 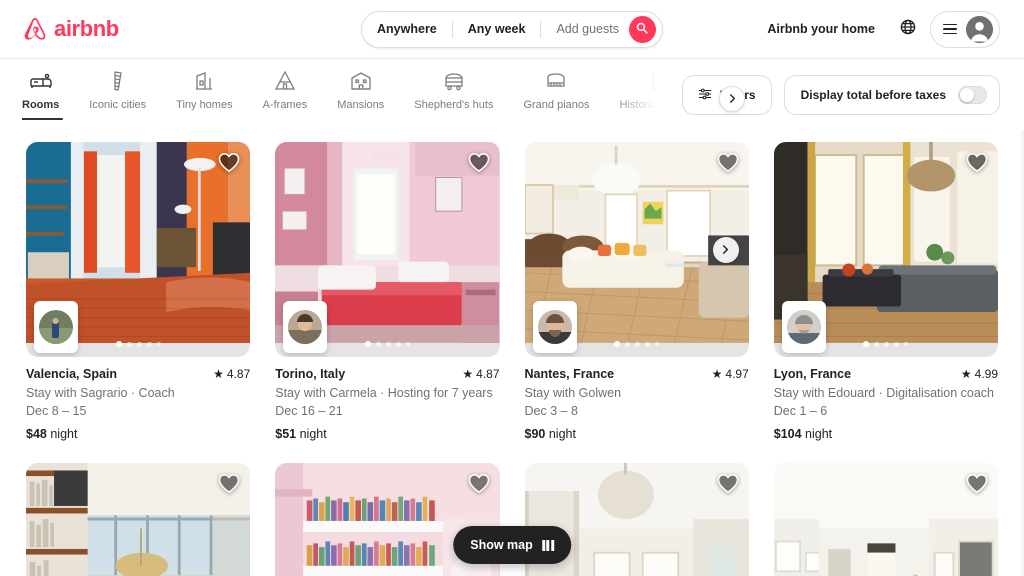 I want to click on search-guests: Add guests, so click(x=585, y=29).